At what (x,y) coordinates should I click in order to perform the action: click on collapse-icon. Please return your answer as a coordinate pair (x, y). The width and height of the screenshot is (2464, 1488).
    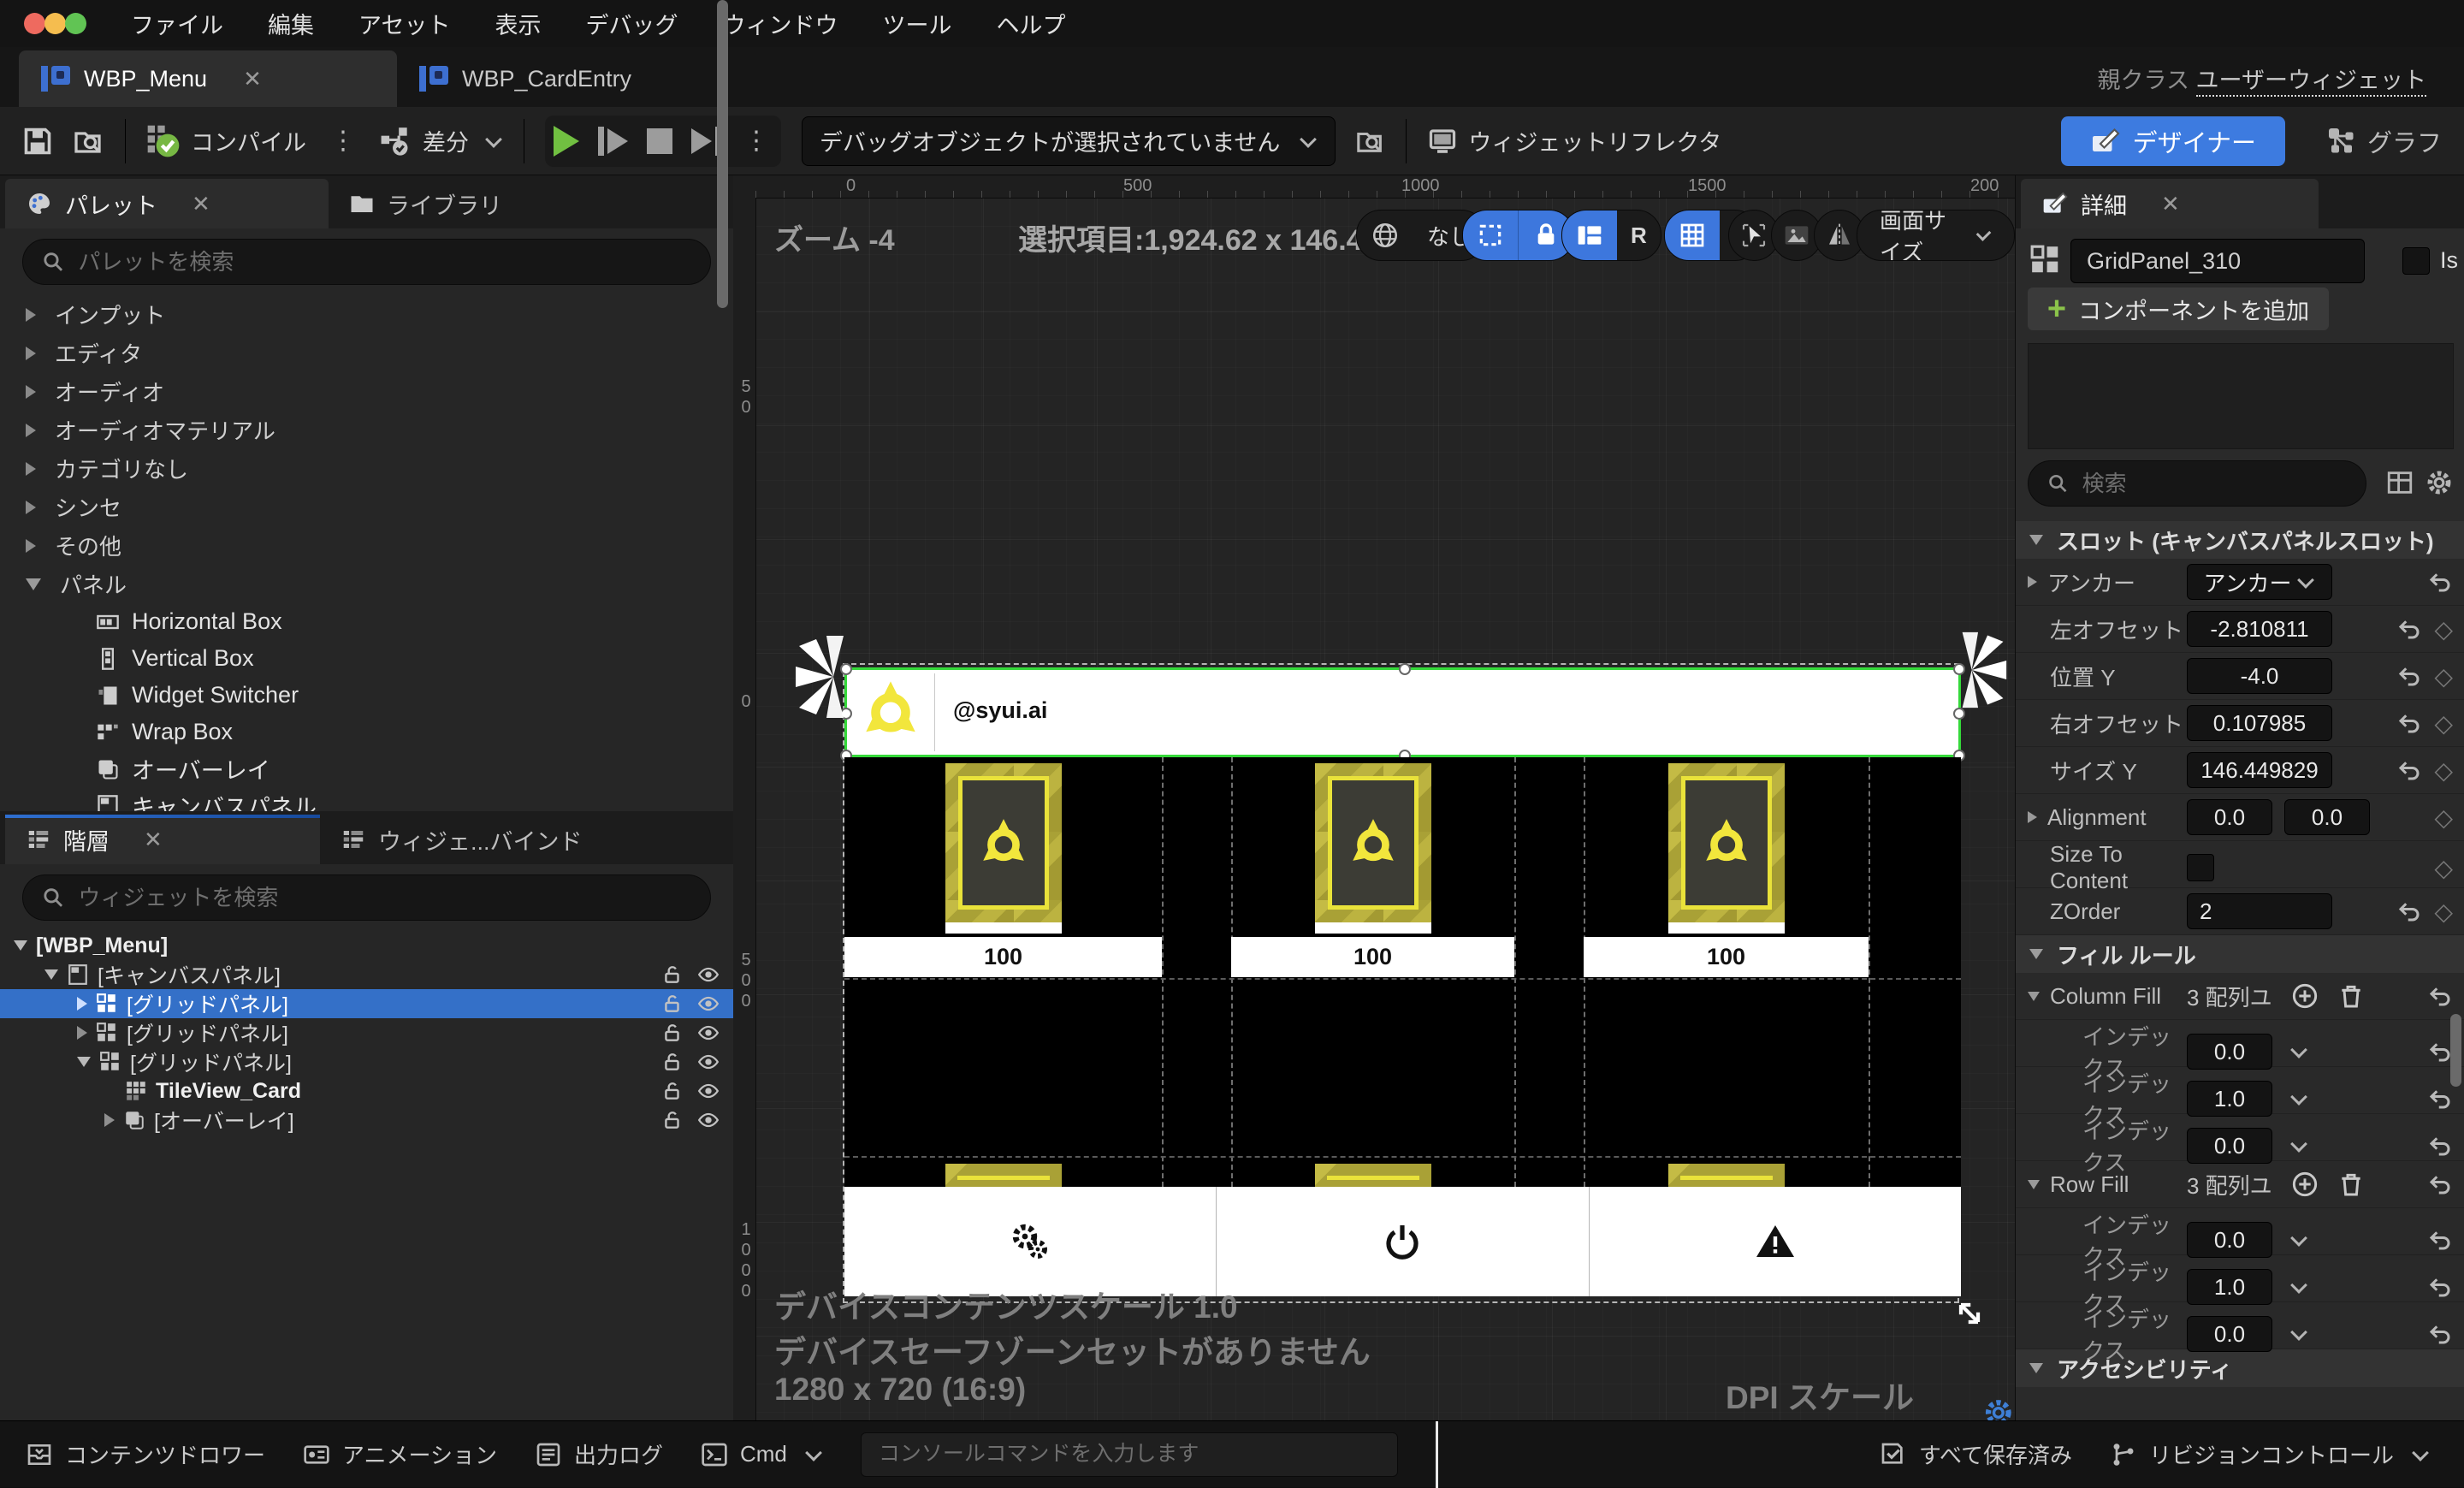
    Looking at the image, I should click on (2034, 1184).